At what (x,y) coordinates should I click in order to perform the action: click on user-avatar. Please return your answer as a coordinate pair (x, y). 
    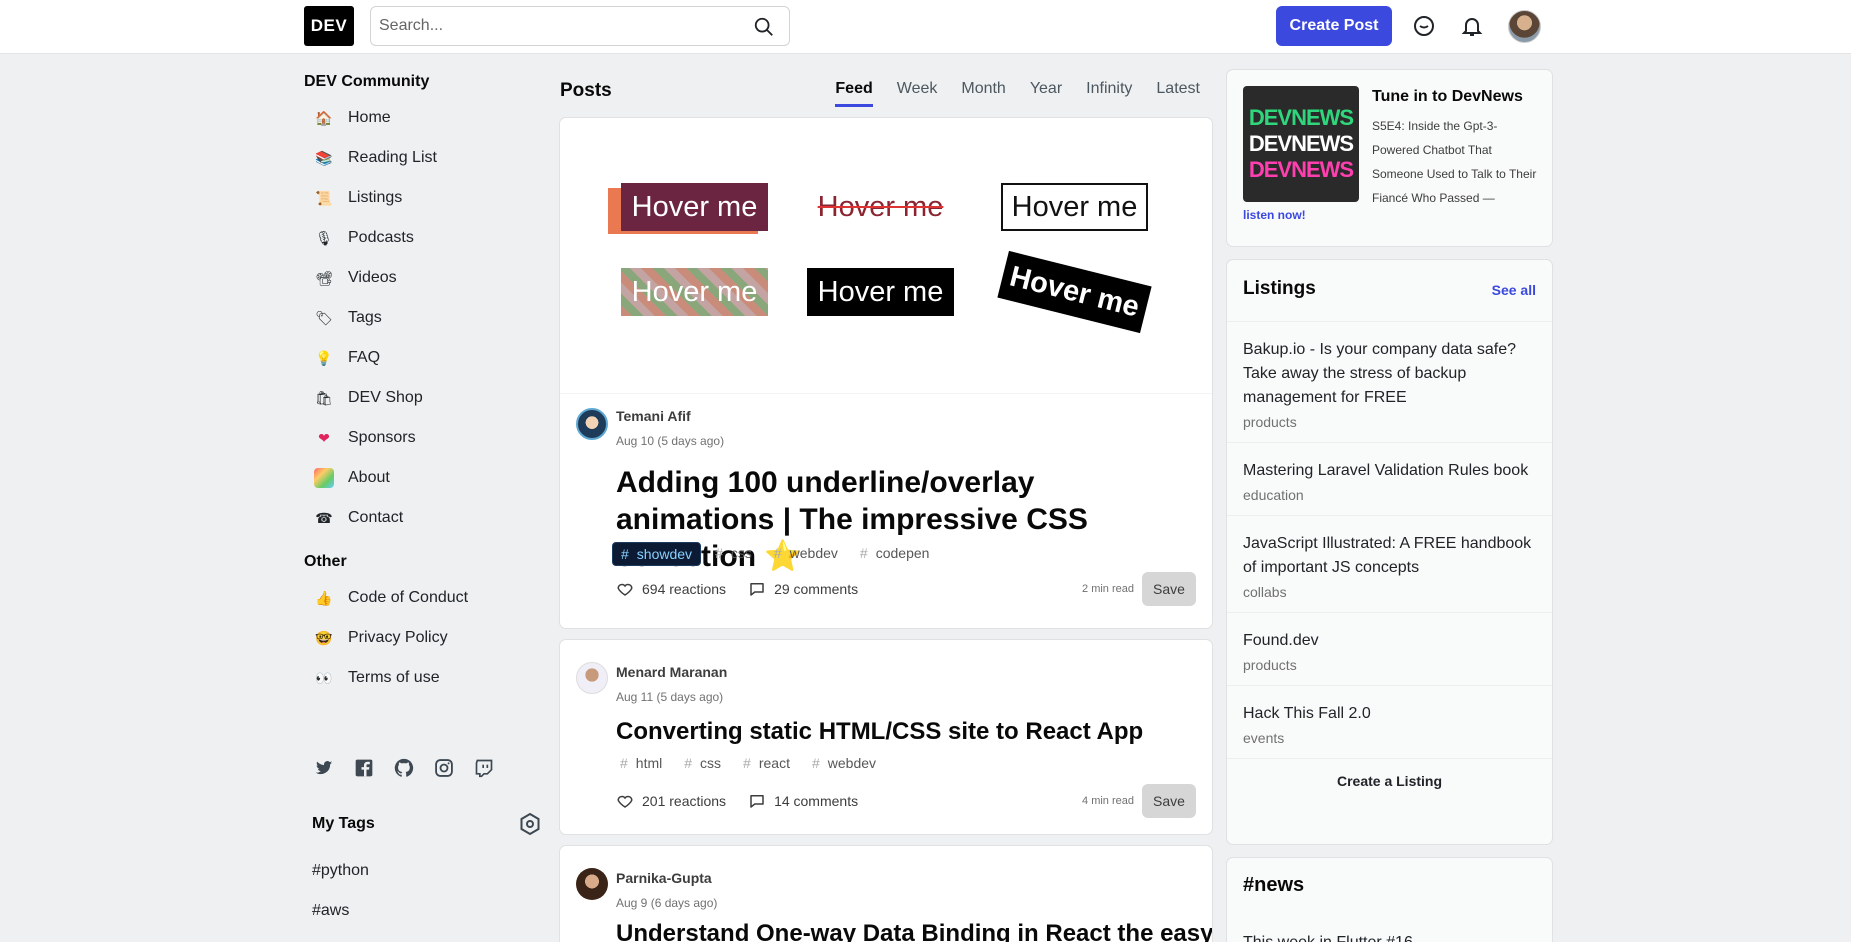
    Looking at the image, I should click on (1524, 26).